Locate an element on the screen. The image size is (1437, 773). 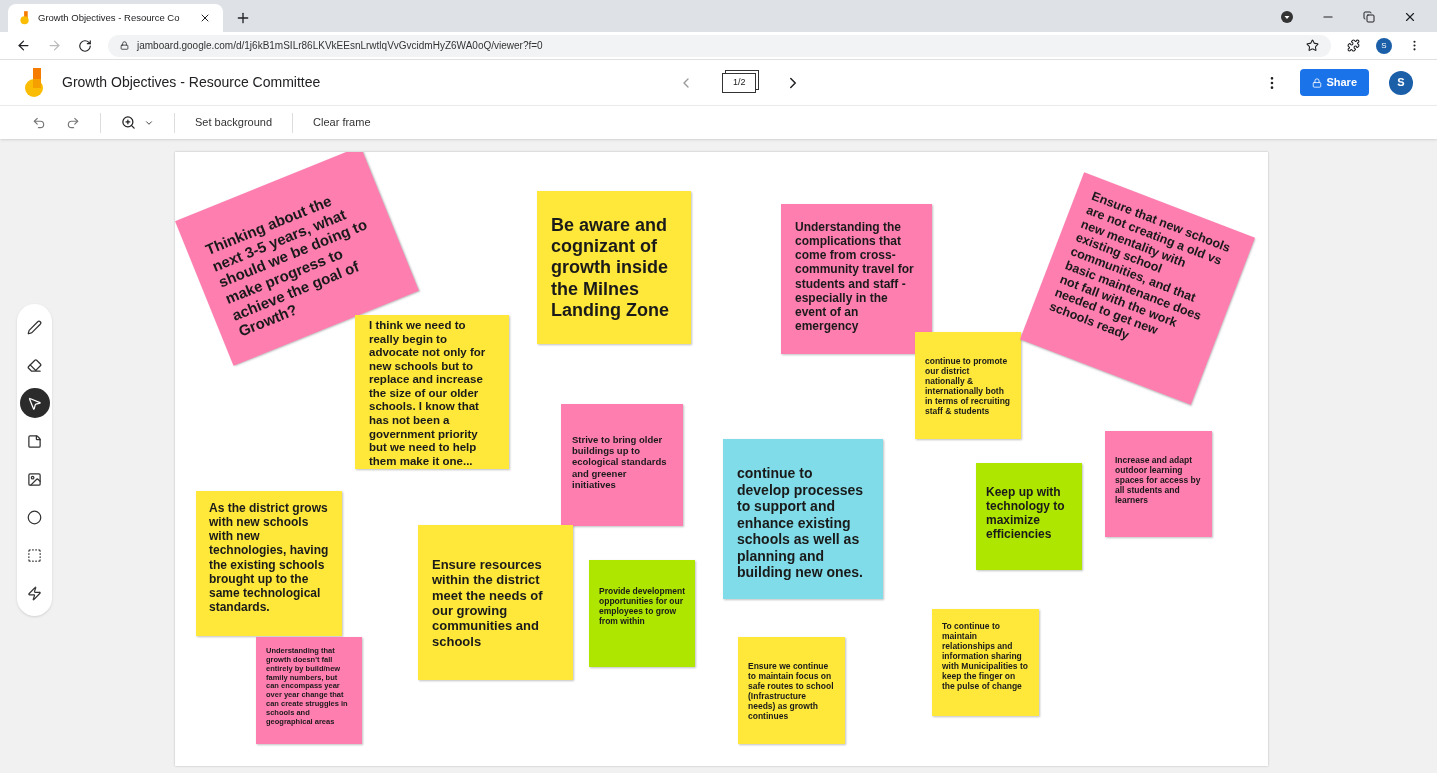
sticky-note: Ensure we continue to maintain focus on safe routes to school (Infrastructure needs) as growth continues is located at coordinates (791, 690).